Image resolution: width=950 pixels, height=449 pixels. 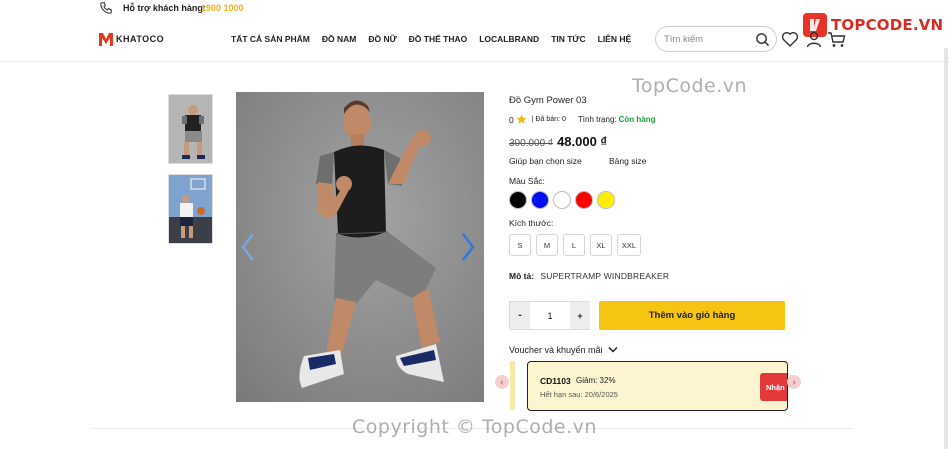 What do you see at coordinates (762, 39) in the screenshot?
I see `search-icon` at bounding box center [762, 39].